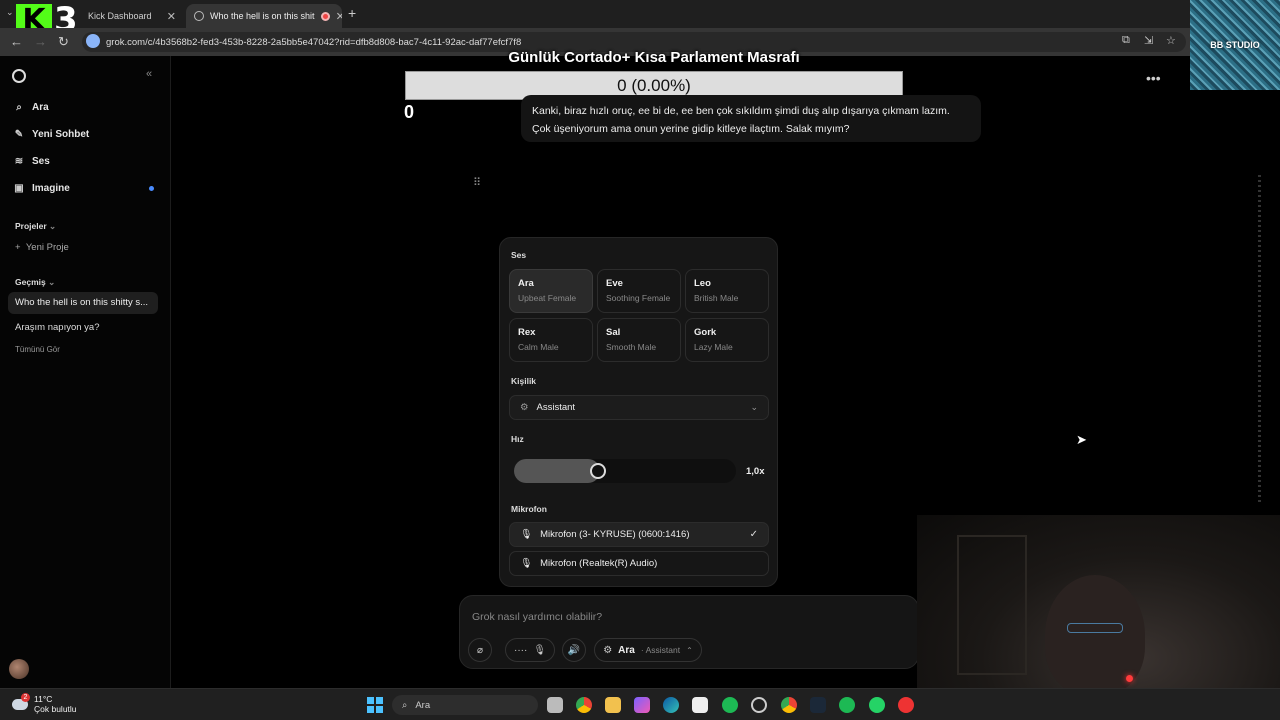 This screenshot has width=1280, height=720. I want to click on cloud-icon: 2, so click(21, 701).